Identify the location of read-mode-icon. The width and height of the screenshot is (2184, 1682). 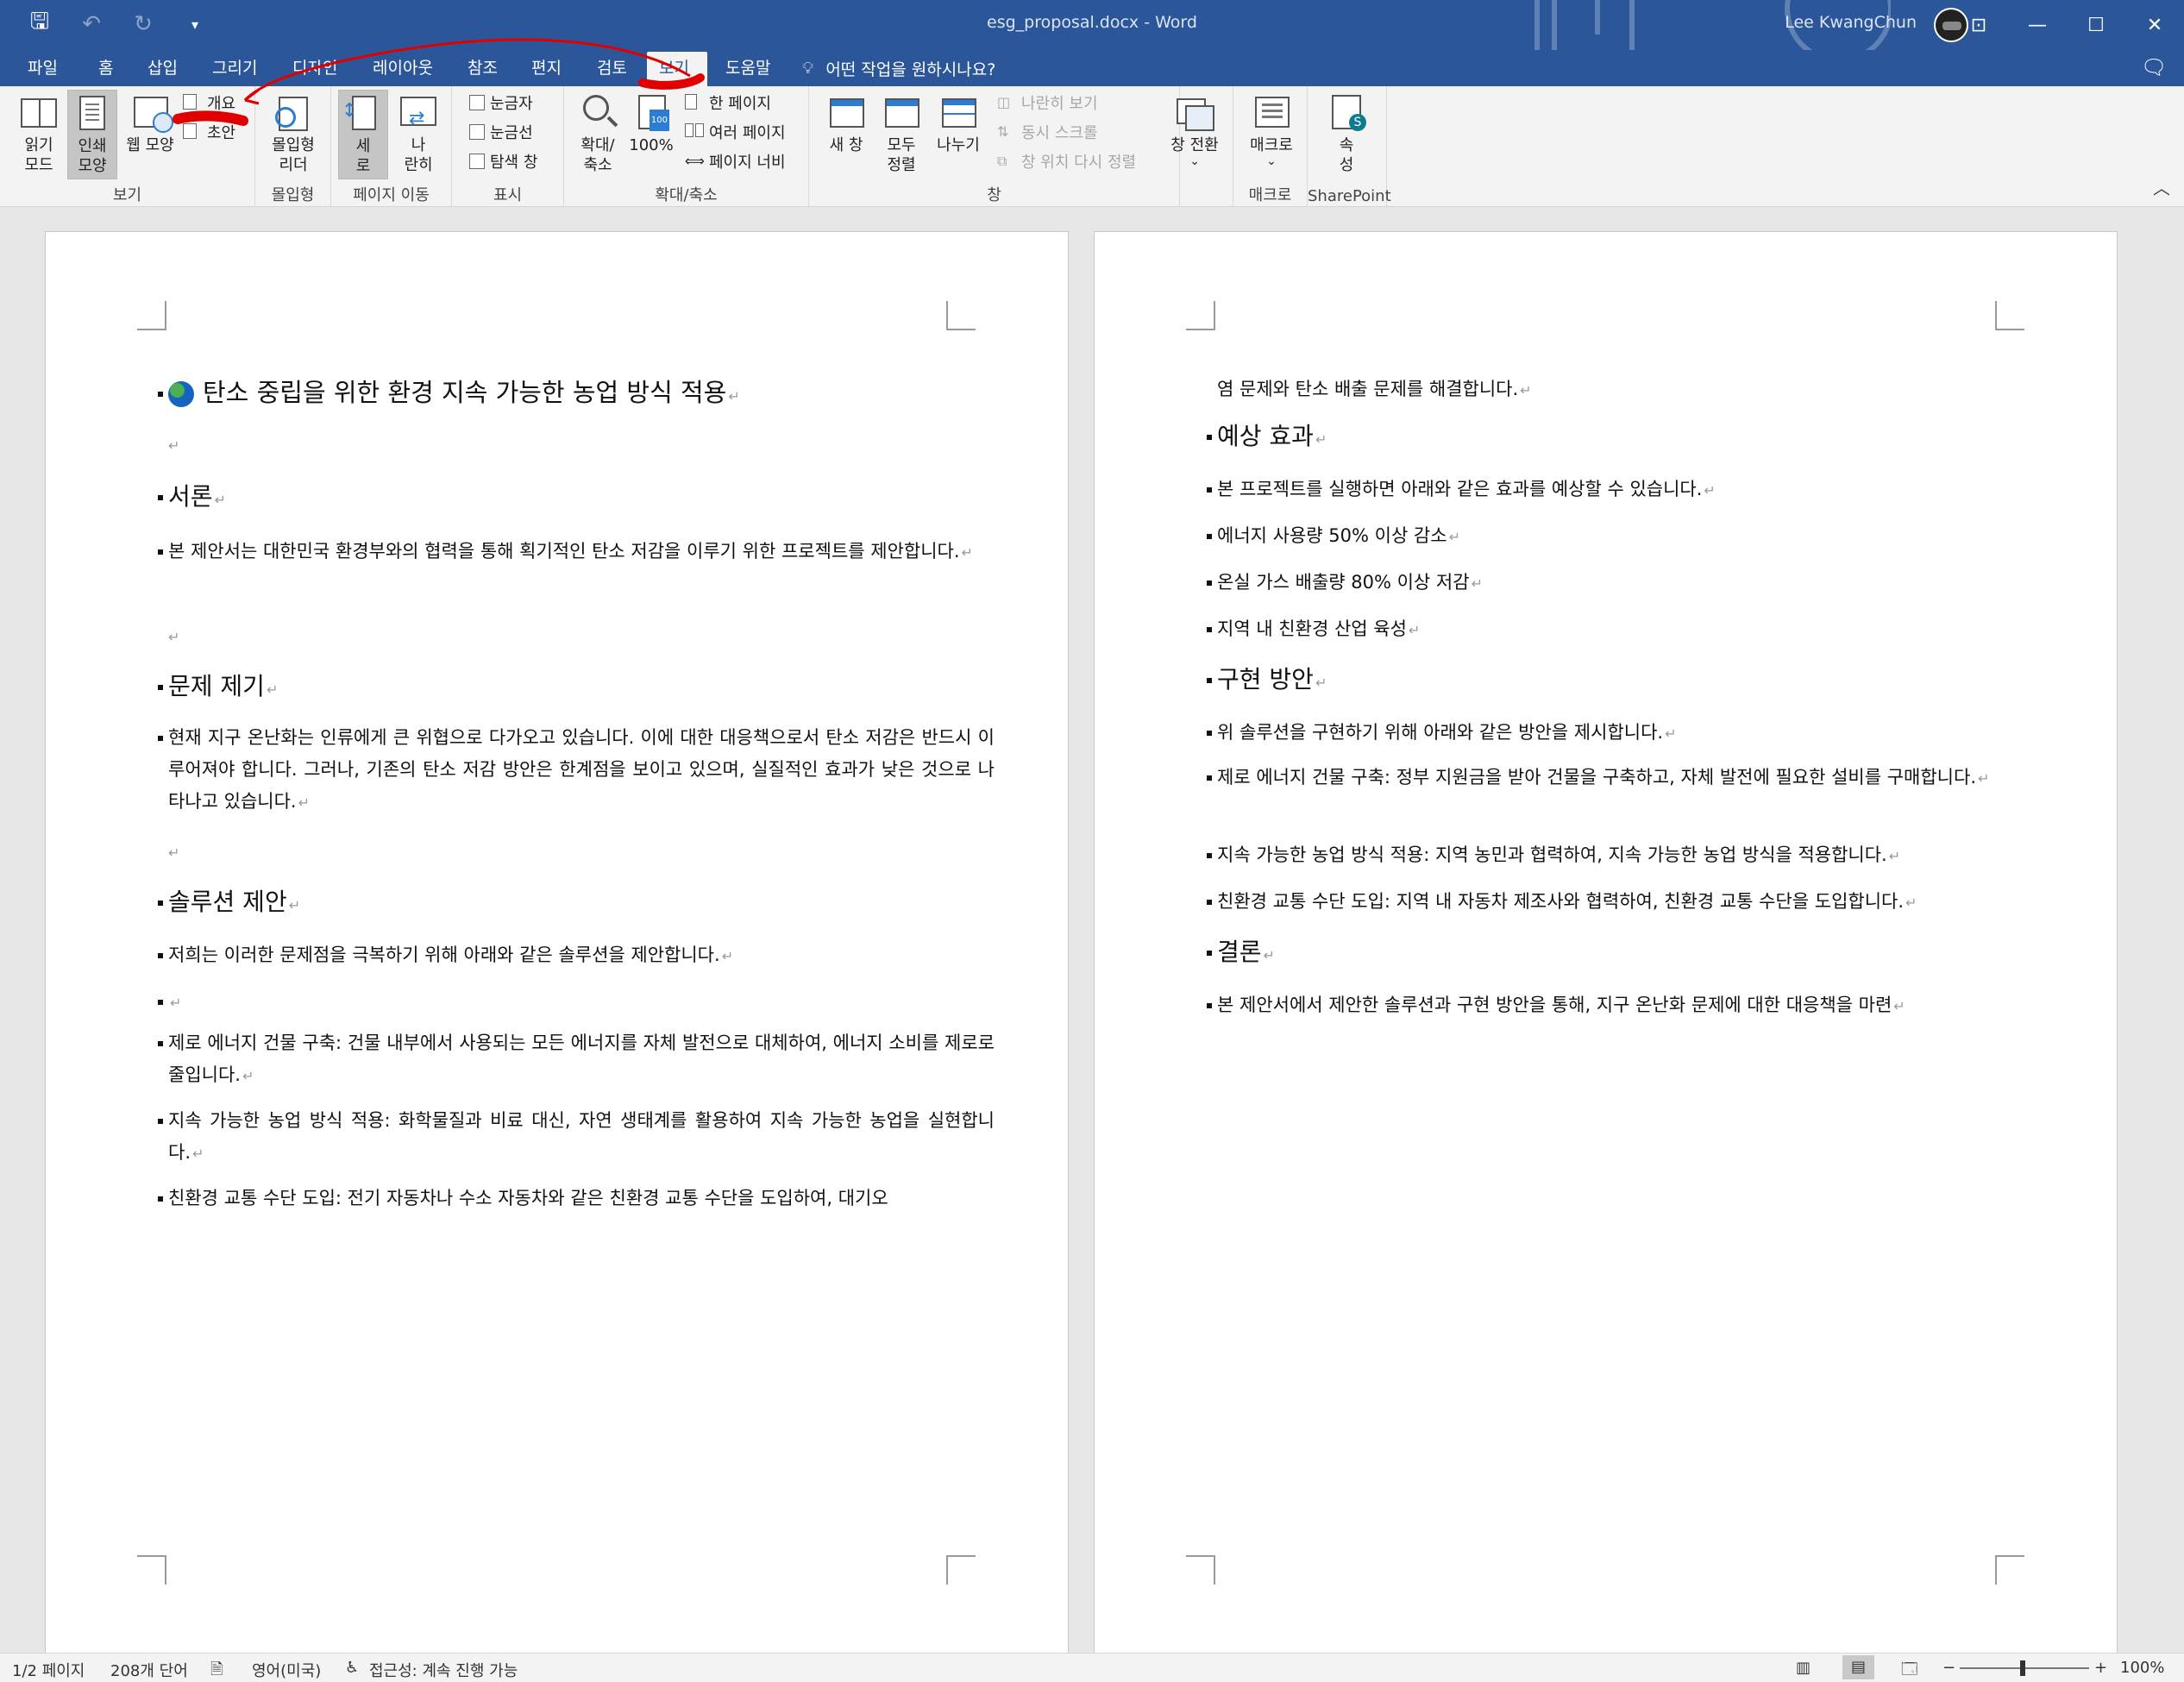
(39, 113).